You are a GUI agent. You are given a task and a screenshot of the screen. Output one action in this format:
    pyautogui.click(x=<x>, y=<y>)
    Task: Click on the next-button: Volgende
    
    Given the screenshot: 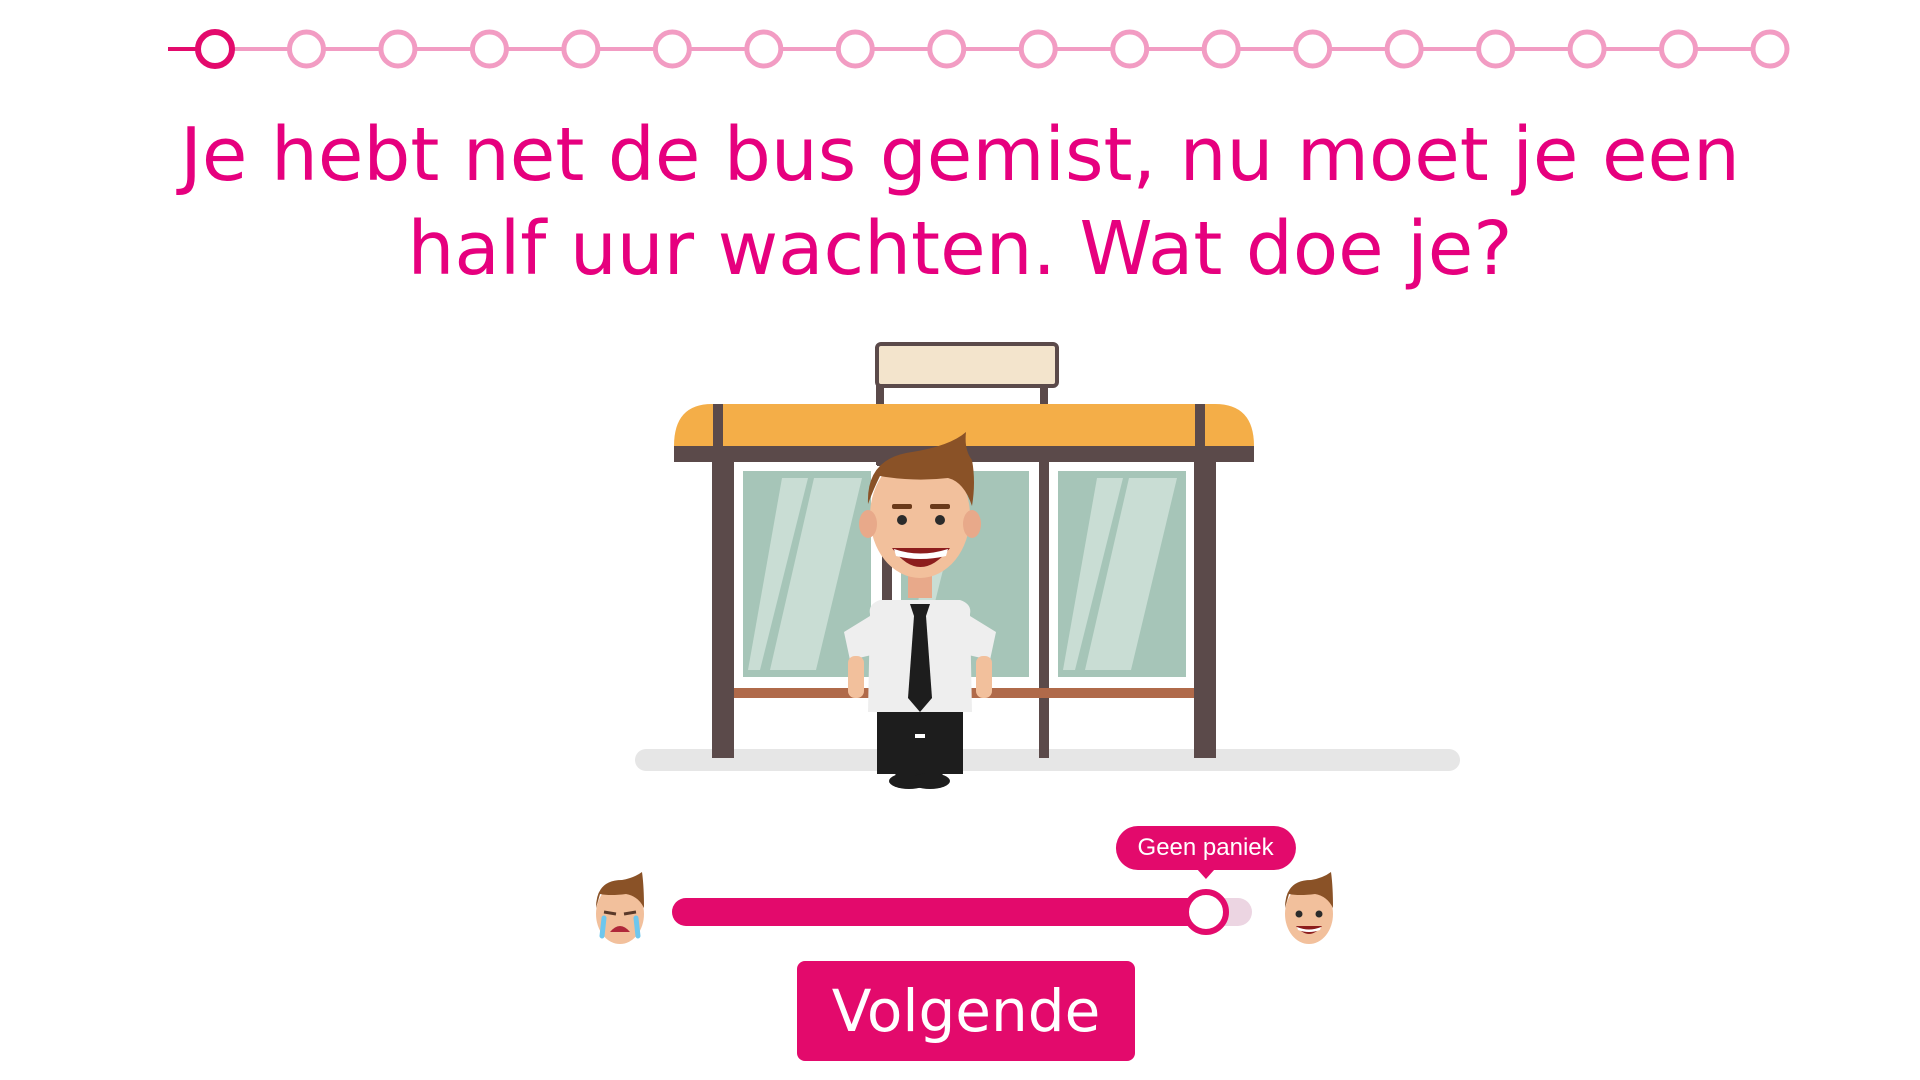 What is the action you would take?
    pyautogui.click(x=966, y=1011)
    